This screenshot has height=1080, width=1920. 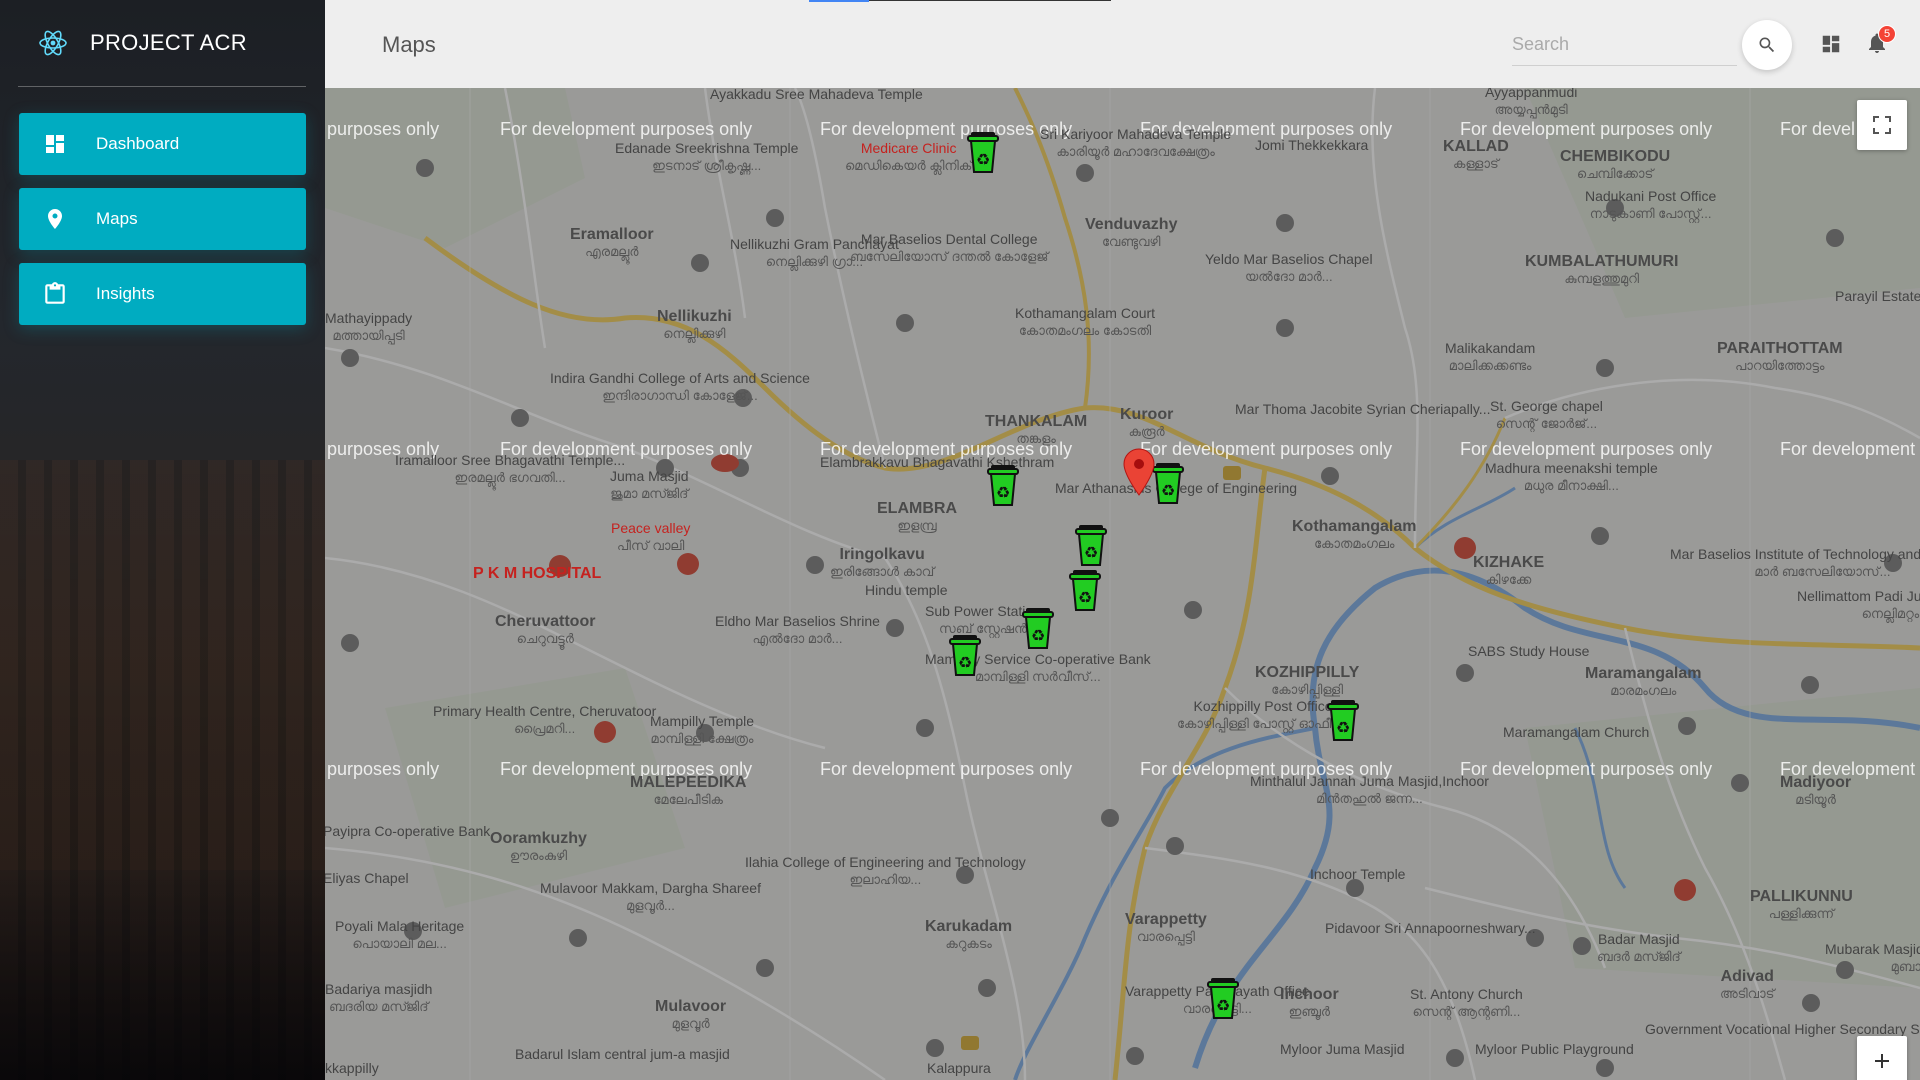 What do you see at coordinates (55, 219) in the screenshot?
I see `location-pin-icon` at bounding box center [55, 219].